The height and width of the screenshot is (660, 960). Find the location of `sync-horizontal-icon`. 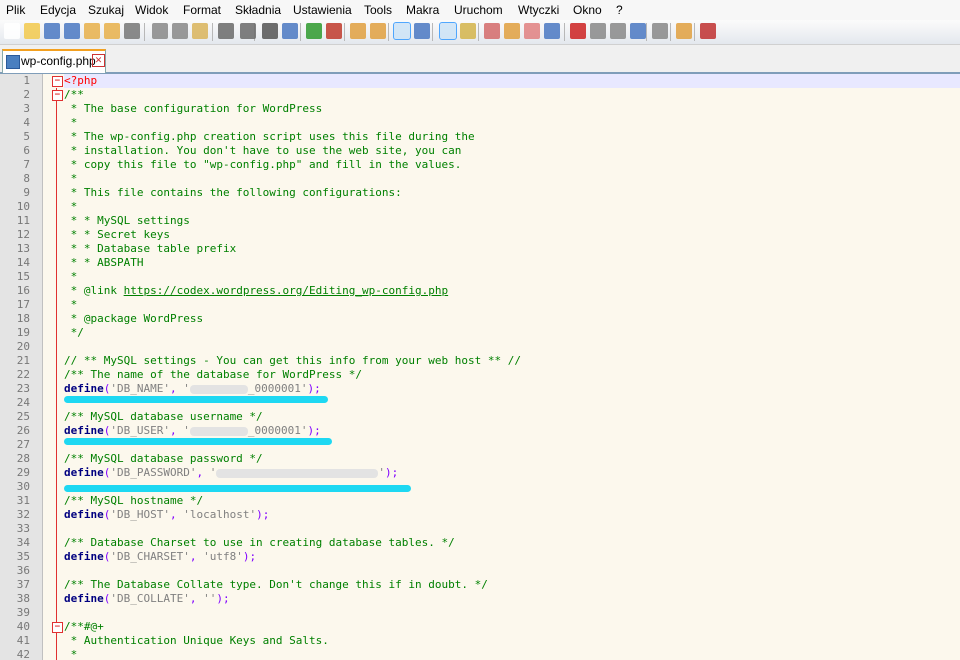

sync-horizontal-icon is located at coordinates (378, 31).